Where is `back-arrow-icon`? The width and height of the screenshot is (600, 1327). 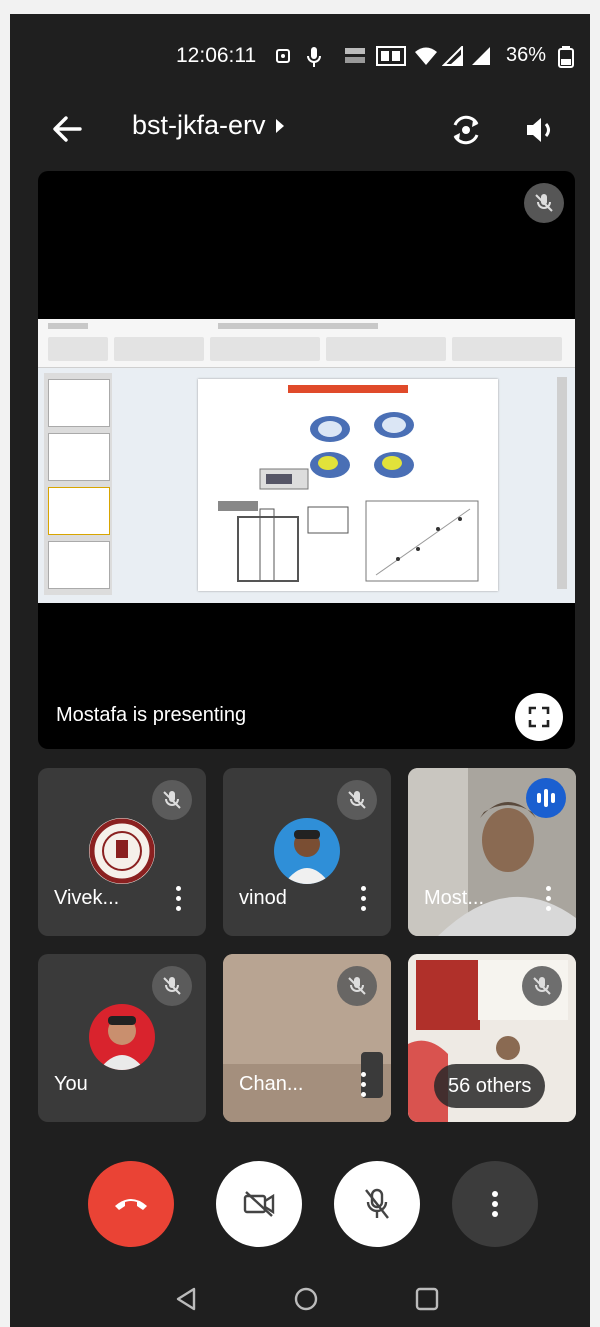
back-arrow-icon is located at coordinates (67, 129).